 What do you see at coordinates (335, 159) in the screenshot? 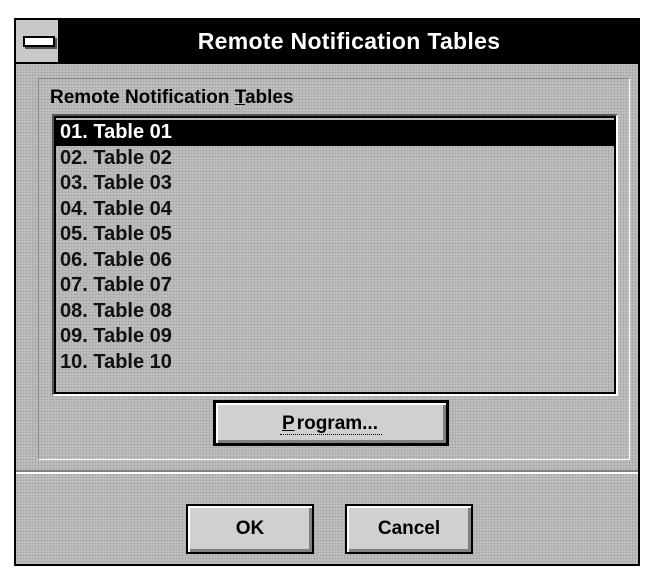
I see `list-item-table-02: 02. Table 02` at bounding box center [335, 159].